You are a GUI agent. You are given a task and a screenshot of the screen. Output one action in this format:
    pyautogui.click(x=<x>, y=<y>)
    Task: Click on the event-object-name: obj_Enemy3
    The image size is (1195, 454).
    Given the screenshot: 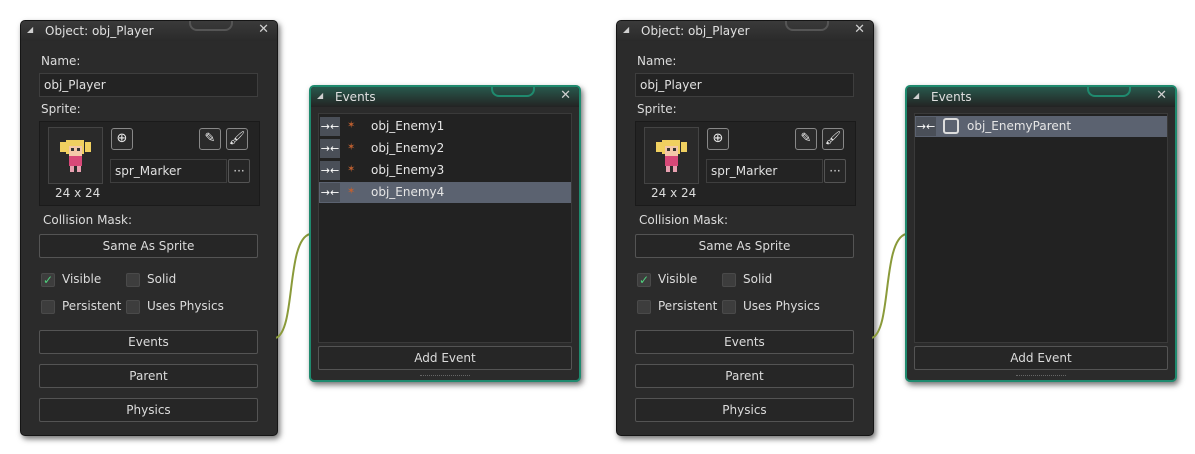 What is the action you would take?
    pyautogui.click(x=408, y=170)
    